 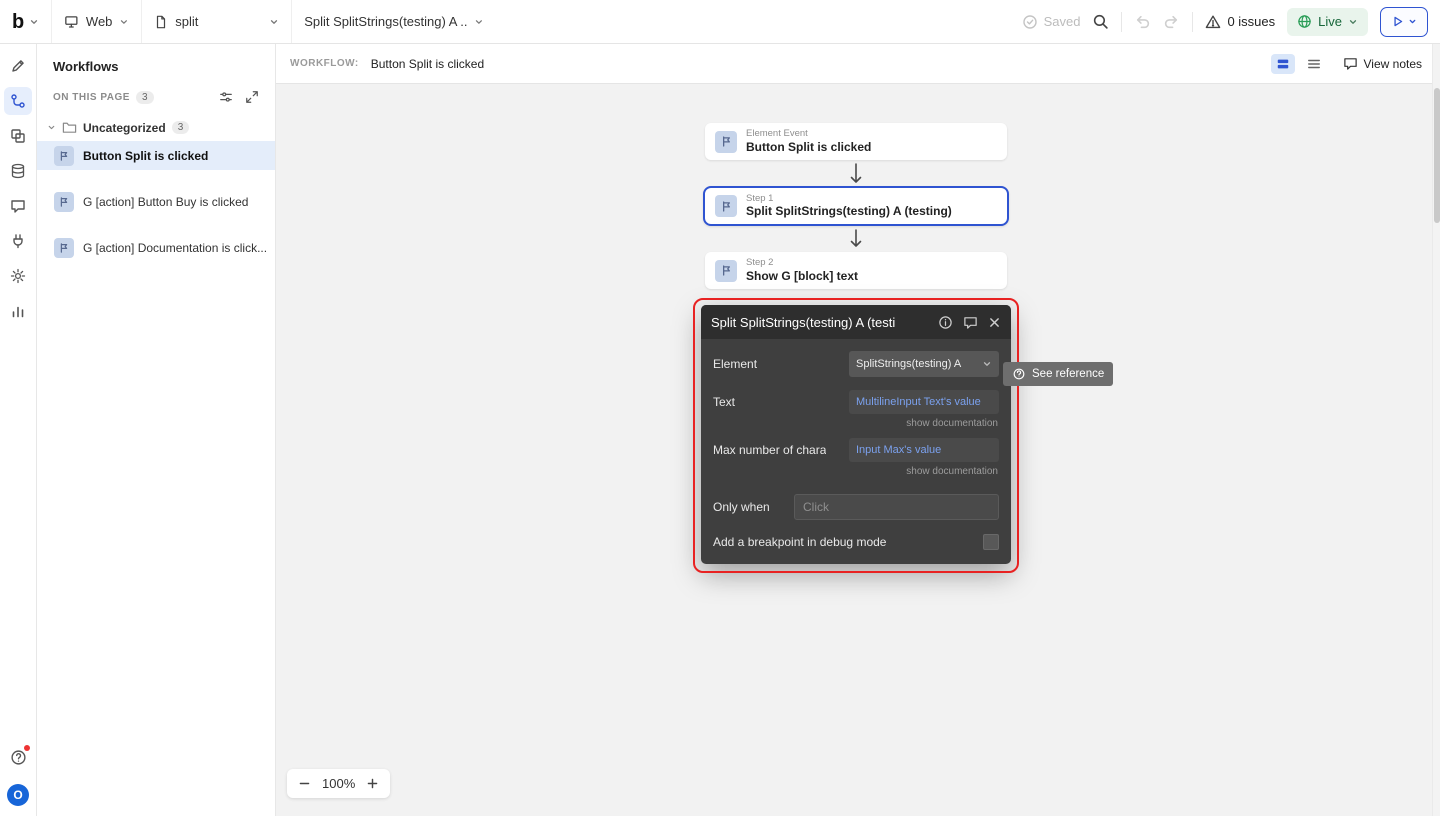 What do you see at coordinates (146, 155) in the screenshot?
I see `workflow-item-label: Button Split is clicked` at bounding box center [146, 155].